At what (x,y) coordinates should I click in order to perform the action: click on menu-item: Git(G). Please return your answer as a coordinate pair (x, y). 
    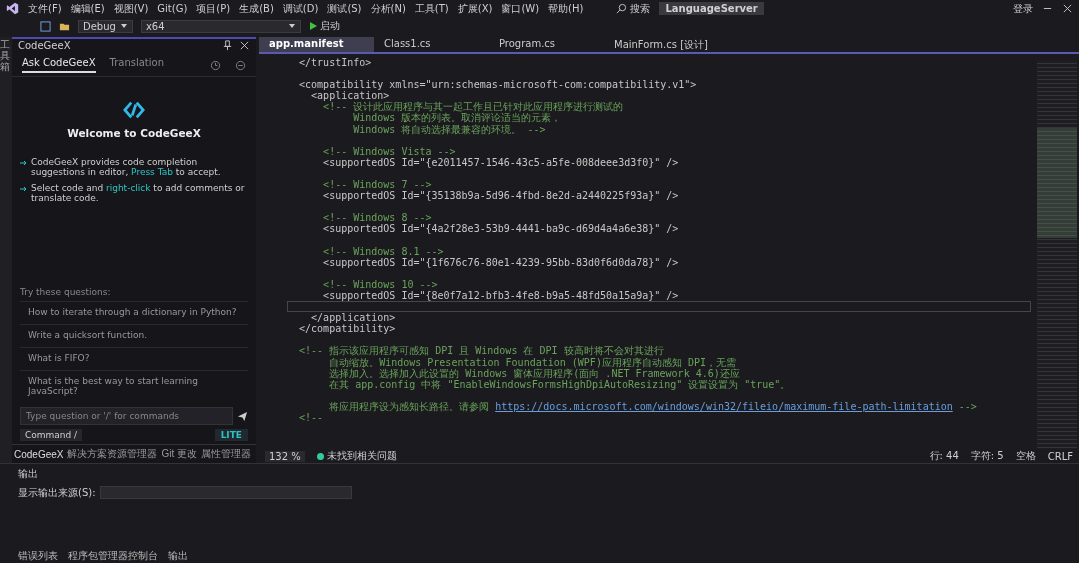
    Looking at the image, I should click on (172, 8).